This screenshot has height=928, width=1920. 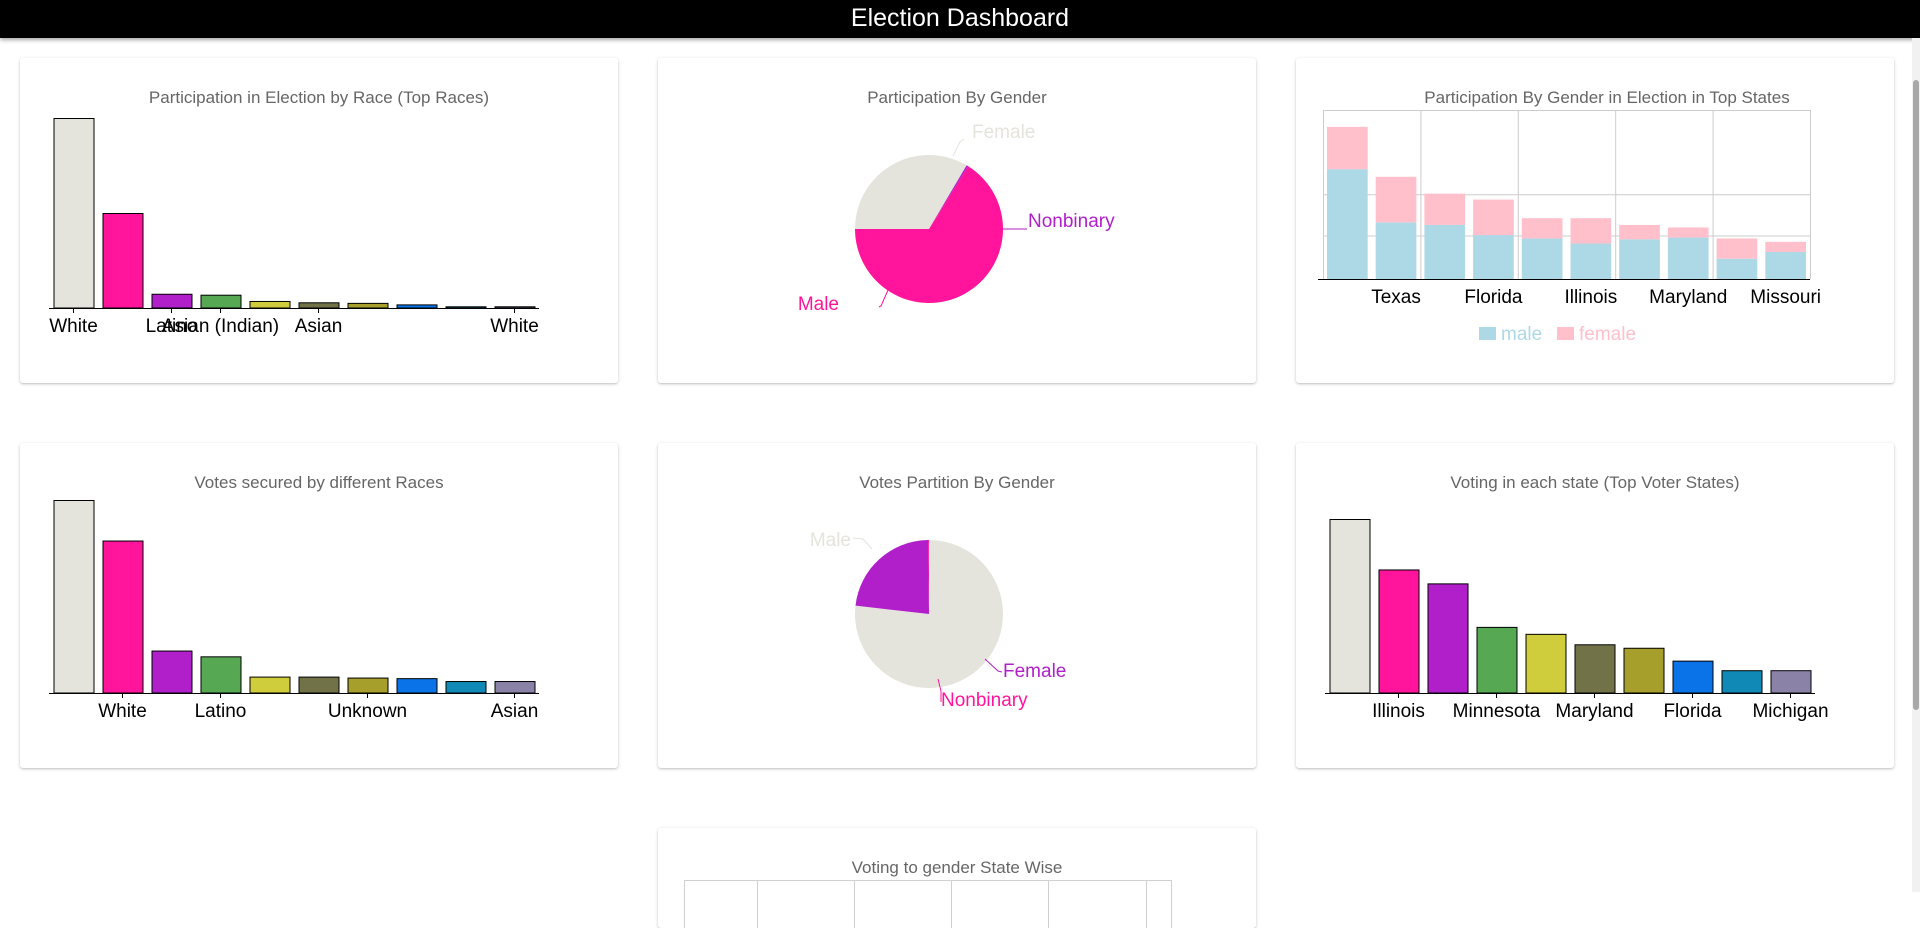 What do you see at coordinates (938, 620) in the screenshot?
I see `gender-votes-chart: Male Female Nonbinary` at bounding box center [938, 620].